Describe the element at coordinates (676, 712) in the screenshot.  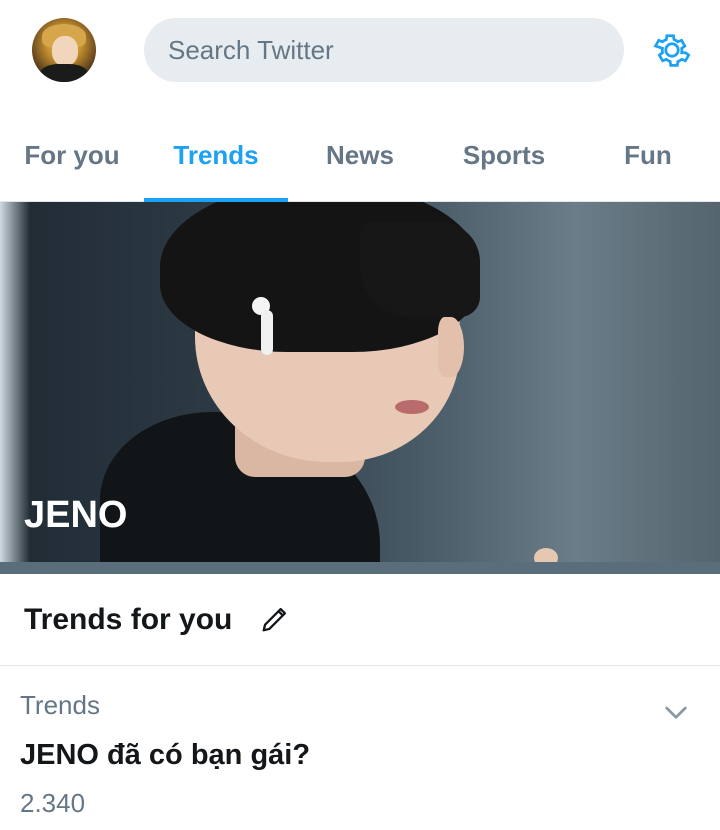
I see `chevron-down-icon` at that location.